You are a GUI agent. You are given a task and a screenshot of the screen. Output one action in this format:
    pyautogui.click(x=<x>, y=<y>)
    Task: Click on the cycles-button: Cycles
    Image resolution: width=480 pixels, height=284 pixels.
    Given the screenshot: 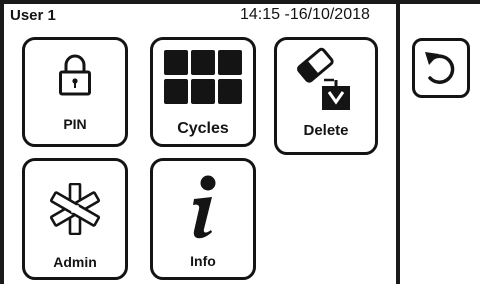 What is the action you would take?
    pyautogui.click(x=203, y=92)
    